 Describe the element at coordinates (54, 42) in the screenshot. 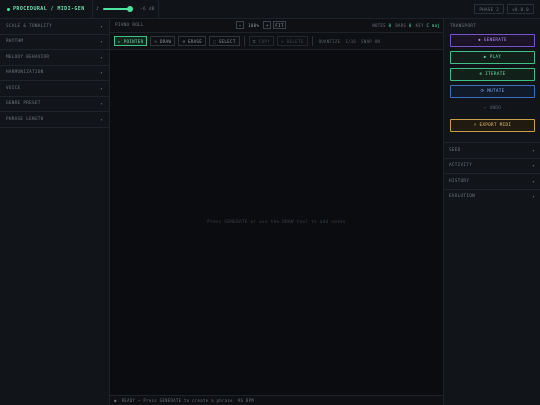

I see `section-rhythm: RHYTHM ▾` at that location.